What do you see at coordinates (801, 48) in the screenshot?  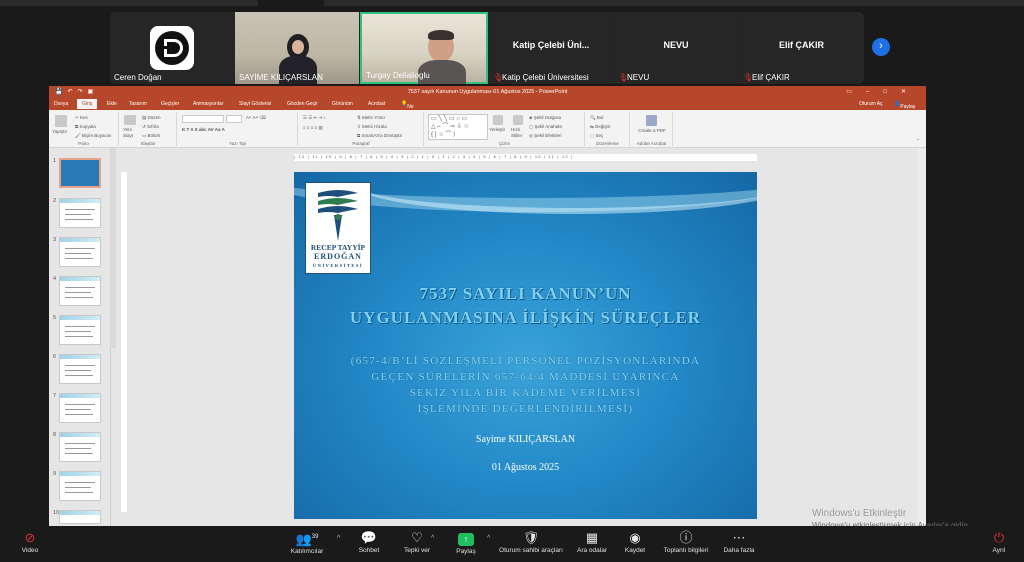 I see `participant-tile: Elif ÇAKIR 🎙Elif ÇAKIR` at bounding box center [801, 48].